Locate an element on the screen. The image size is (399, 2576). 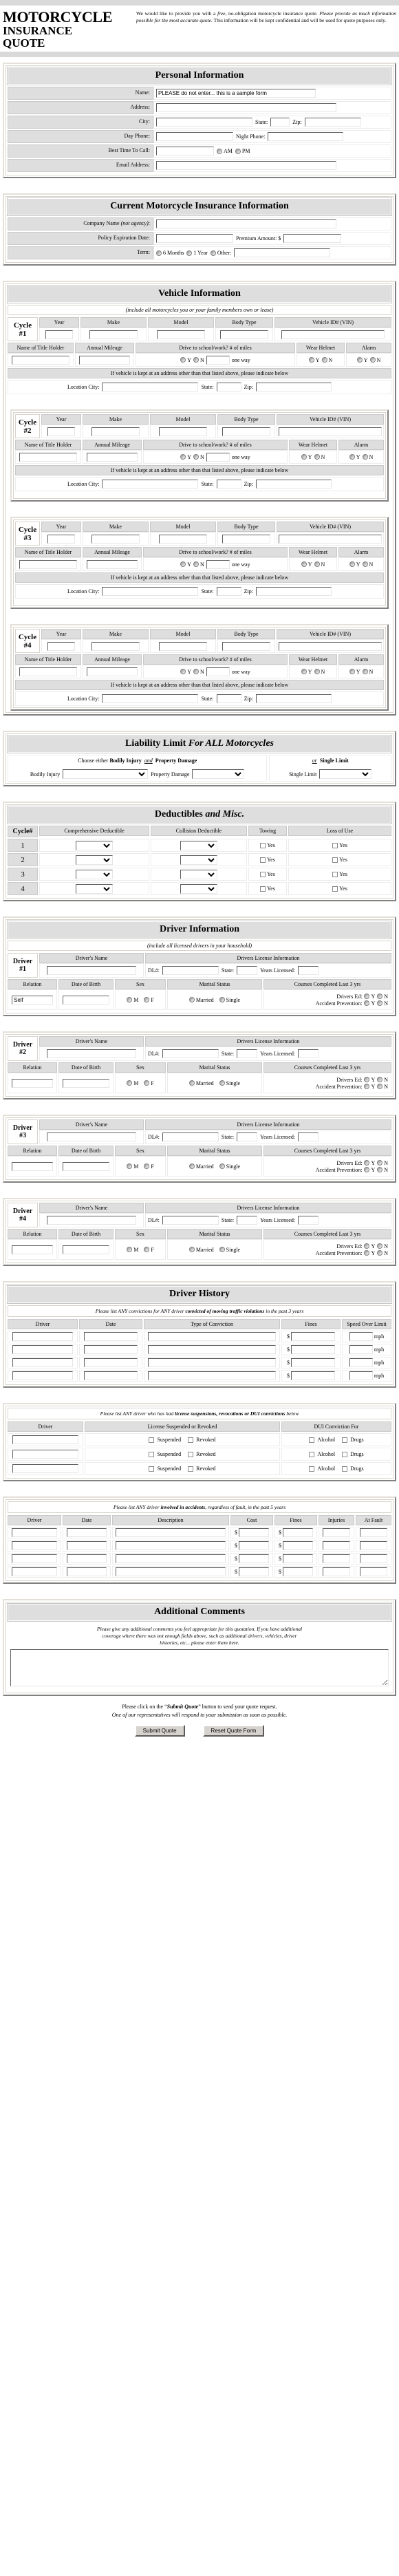
alarm-no-radio-group: N is located at coordinates (367, 564).